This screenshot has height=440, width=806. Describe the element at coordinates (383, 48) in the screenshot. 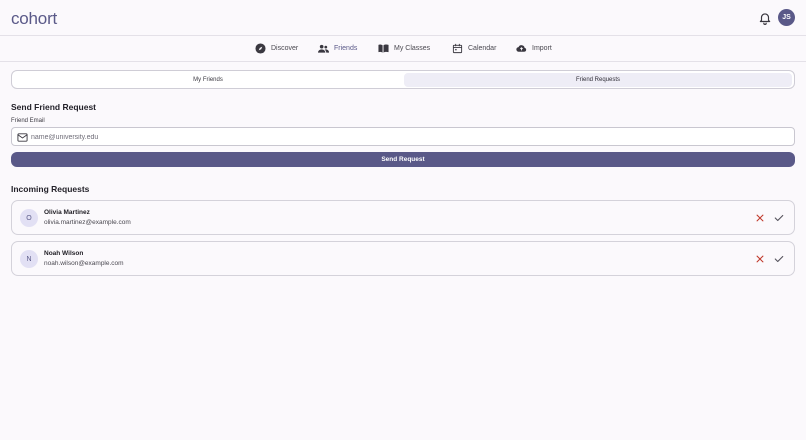

I see `book-icon` at that location.